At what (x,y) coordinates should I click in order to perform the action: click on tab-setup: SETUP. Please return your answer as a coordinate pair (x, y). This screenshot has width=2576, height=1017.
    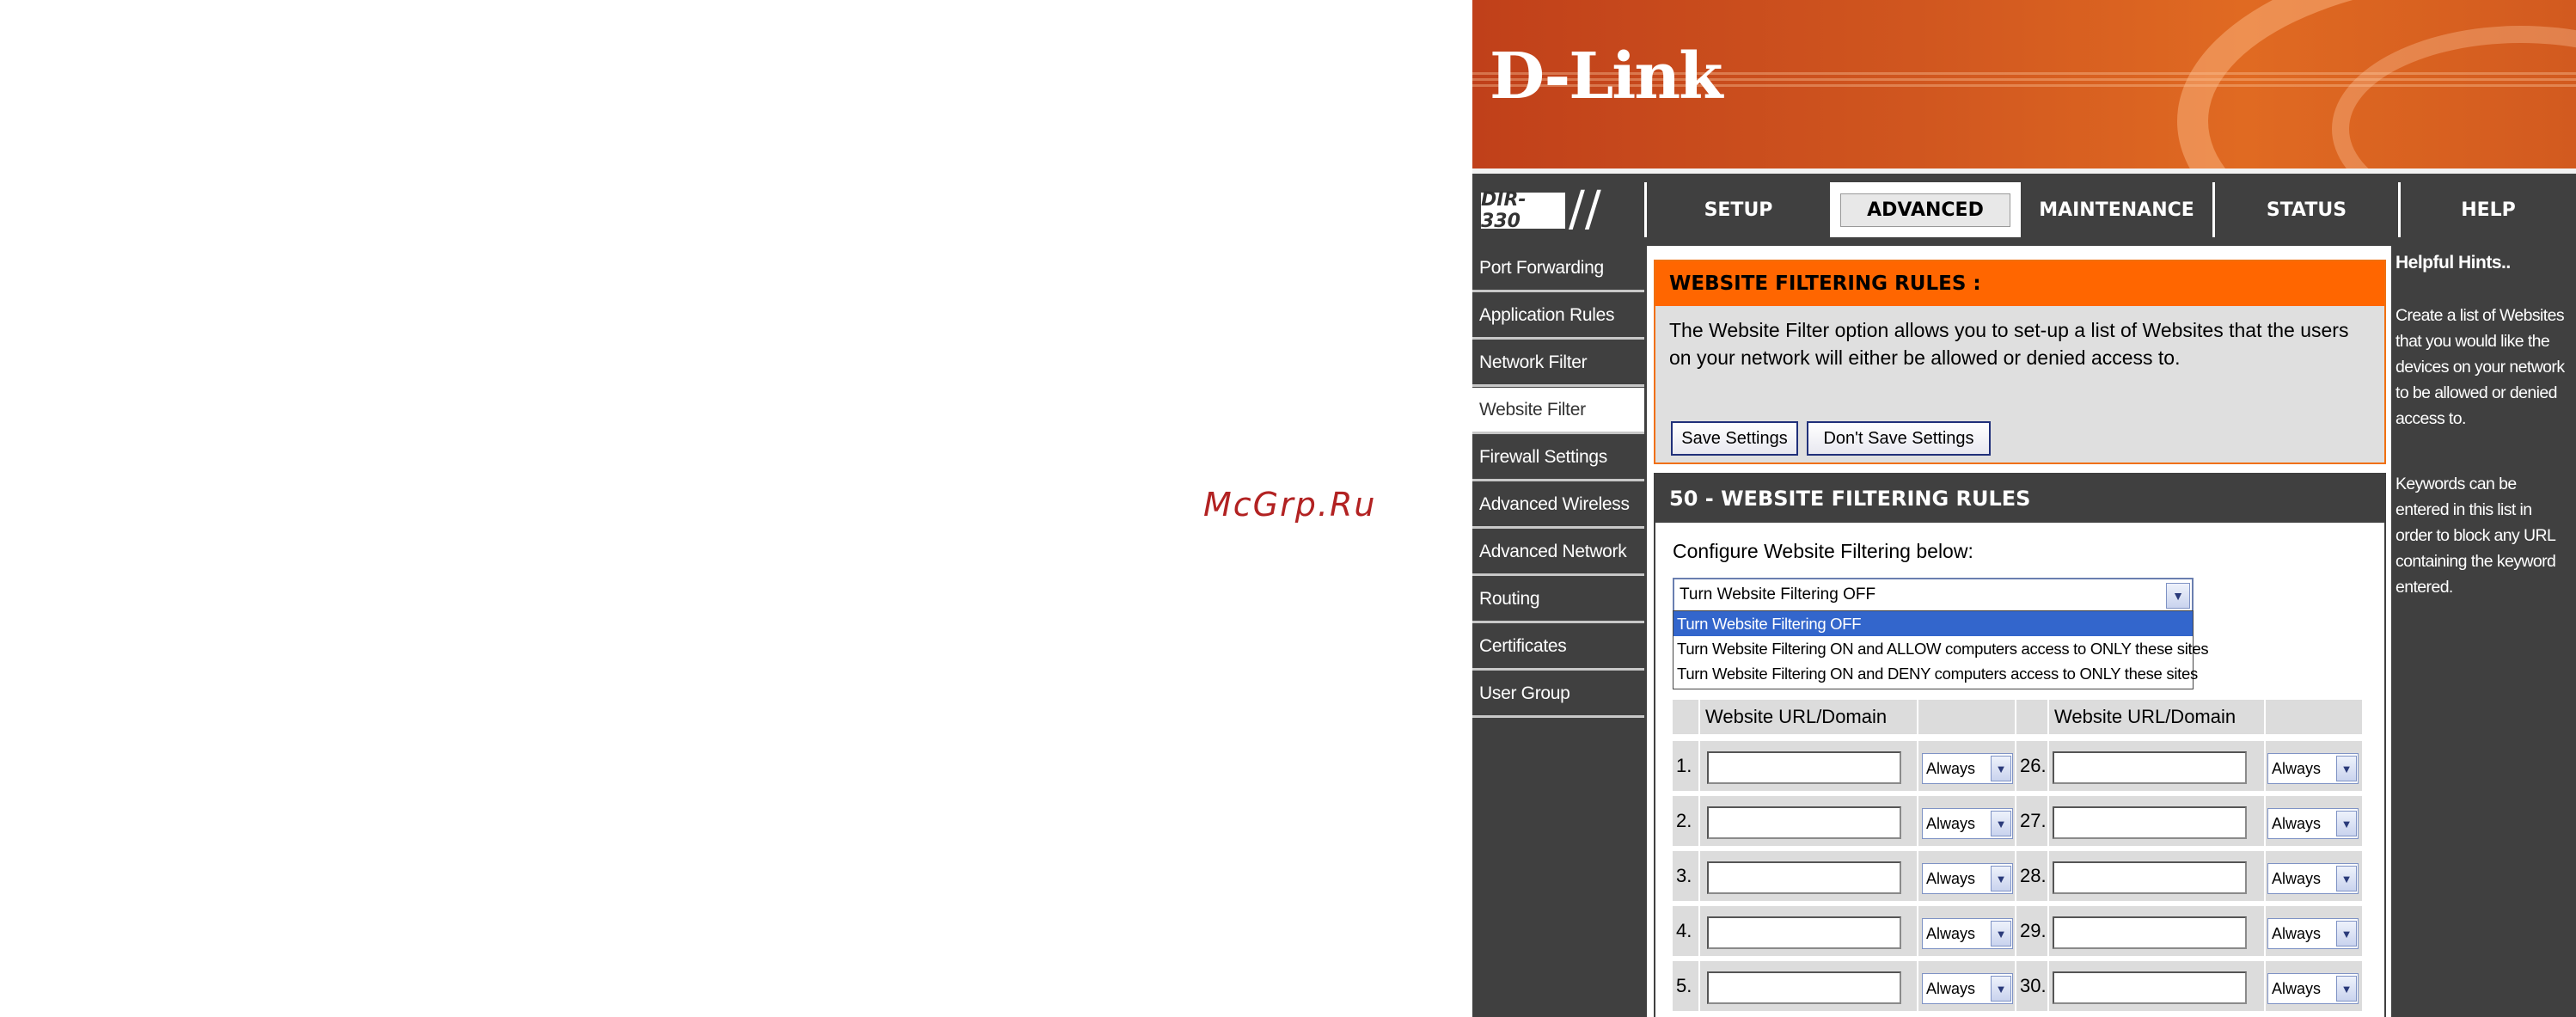
    Looking at the image, I should click on (1737, 209).